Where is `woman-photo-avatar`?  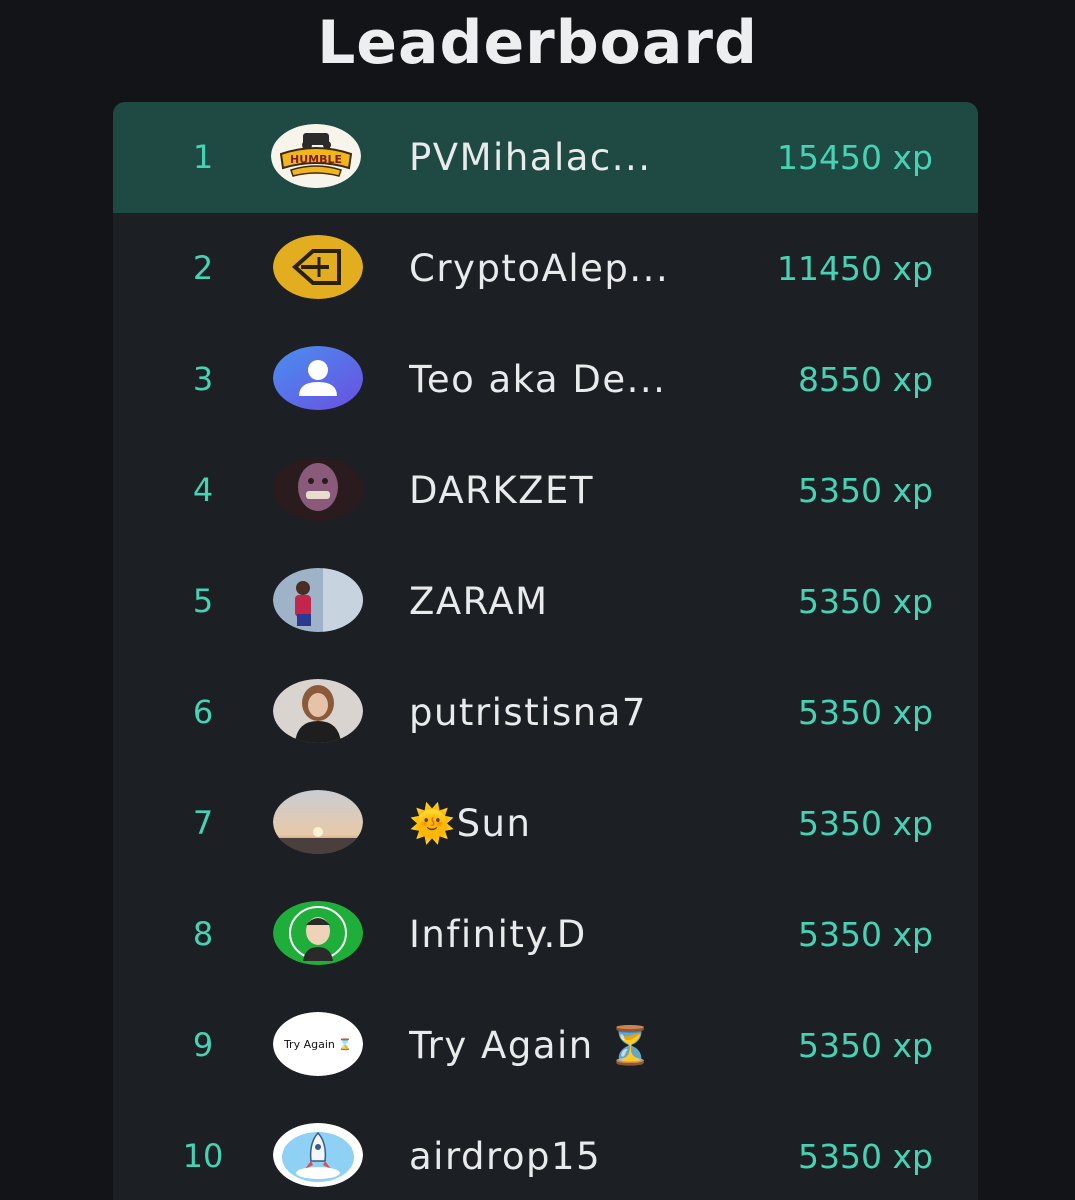
woman-photo-avatar is located at coordinates (318, 711).